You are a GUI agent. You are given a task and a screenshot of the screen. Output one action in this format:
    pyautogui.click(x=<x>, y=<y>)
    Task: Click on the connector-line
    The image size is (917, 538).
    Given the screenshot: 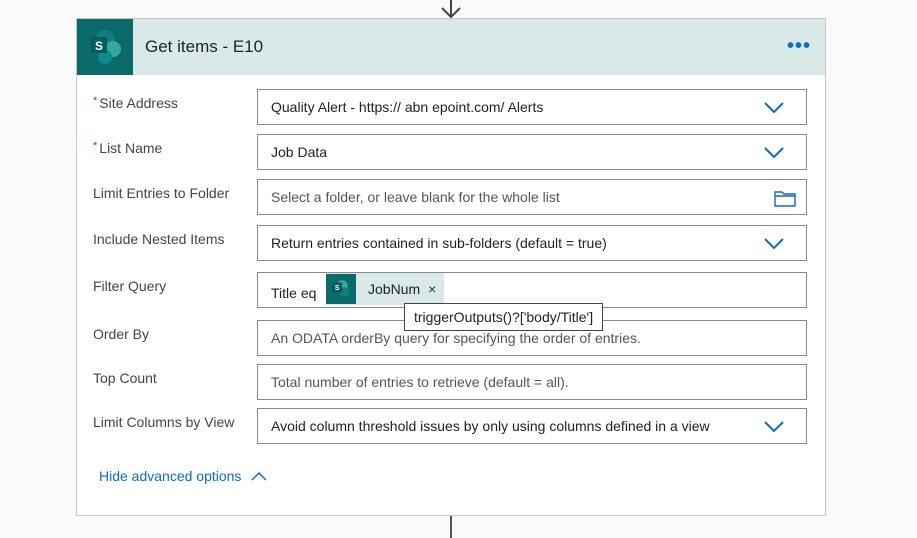 What is the action you would take?
    pyautogui.click(x=451, y=527)
    